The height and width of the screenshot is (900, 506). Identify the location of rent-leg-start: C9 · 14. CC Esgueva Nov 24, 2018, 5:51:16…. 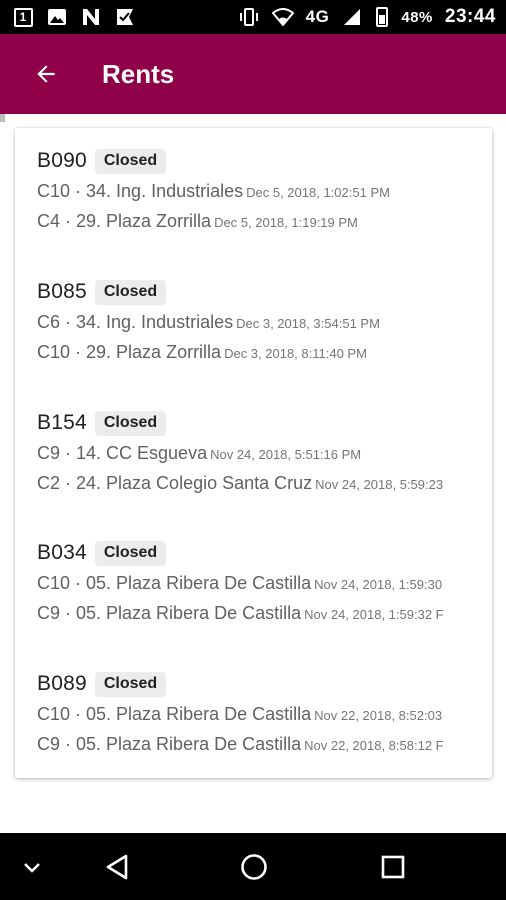
(264, 453).